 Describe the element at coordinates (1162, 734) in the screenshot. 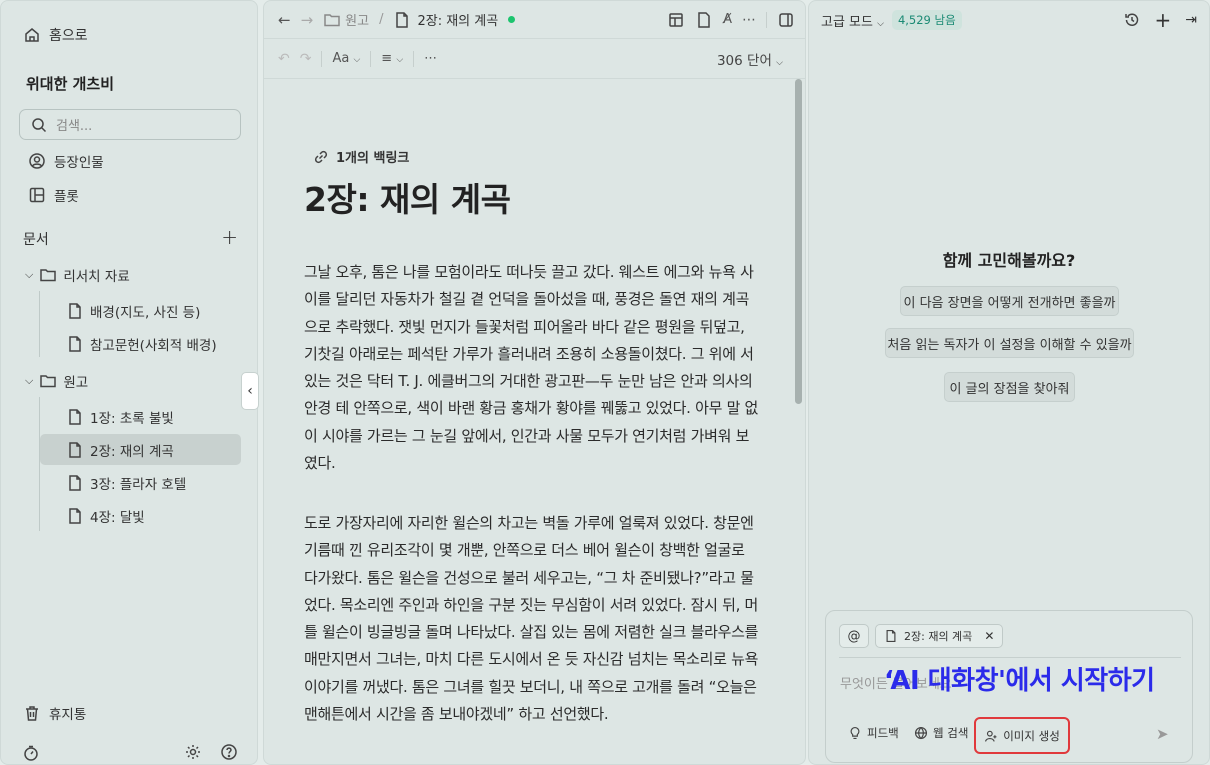

I see `send-icon: ➤` at that location.